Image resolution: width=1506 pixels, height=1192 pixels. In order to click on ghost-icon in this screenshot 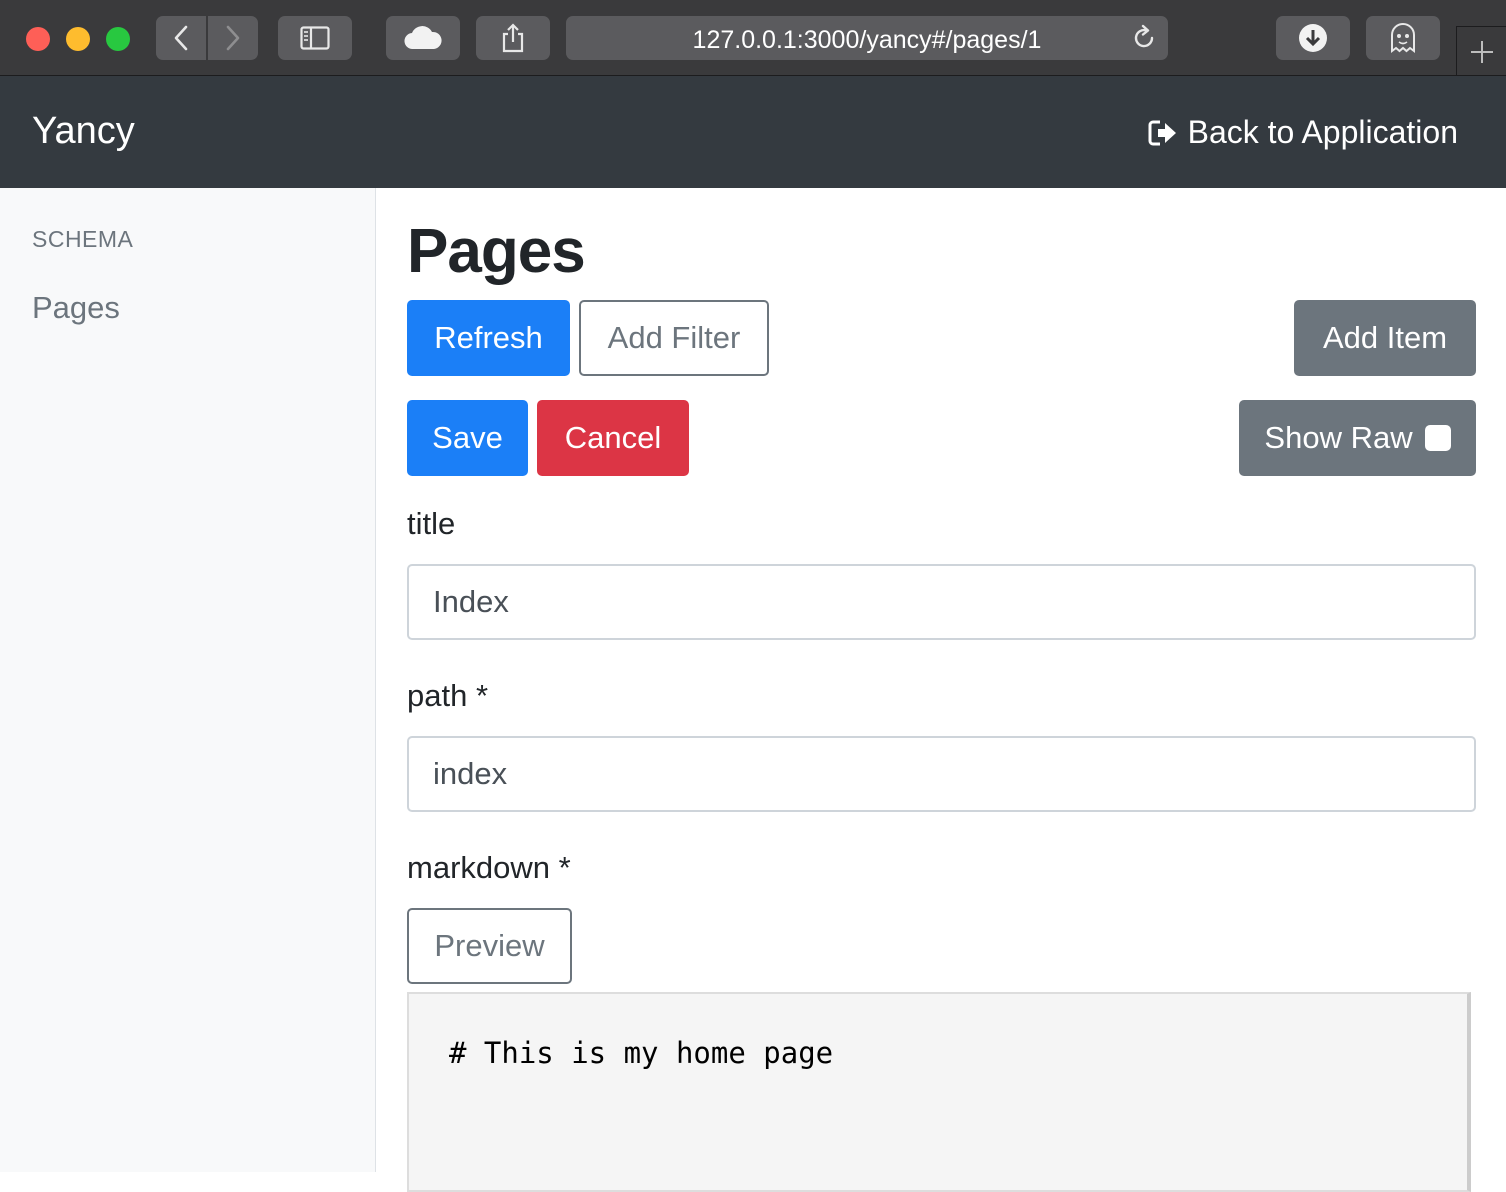, I will do `click(1403, 38)`.